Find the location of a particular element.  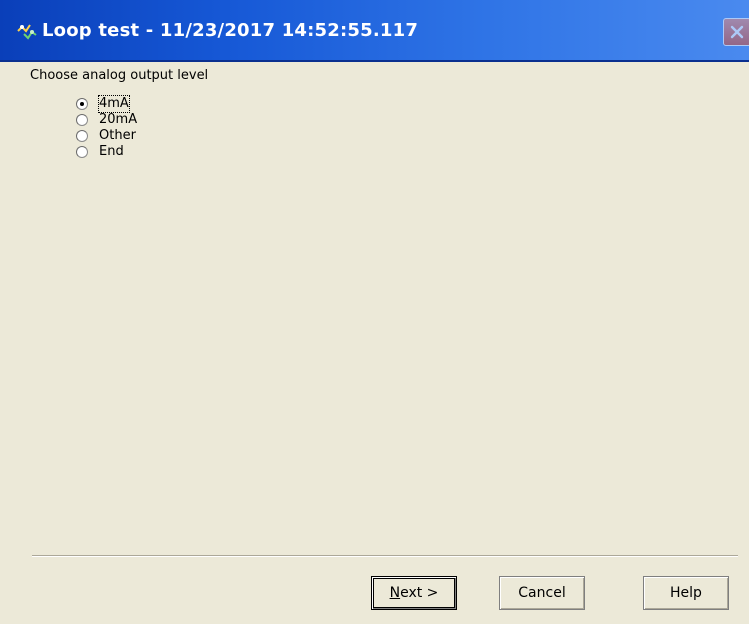

radio-label-4ma: 4mA is located at coordinates (114, 104).